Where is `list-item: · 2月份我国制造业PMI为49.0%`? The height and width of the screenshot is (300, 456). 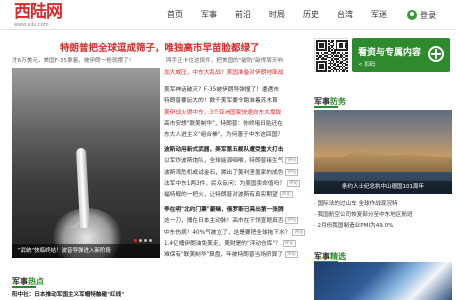 list-item: · 2月份我国制造业PMI为49.0% is located at coordinates (384, 226).